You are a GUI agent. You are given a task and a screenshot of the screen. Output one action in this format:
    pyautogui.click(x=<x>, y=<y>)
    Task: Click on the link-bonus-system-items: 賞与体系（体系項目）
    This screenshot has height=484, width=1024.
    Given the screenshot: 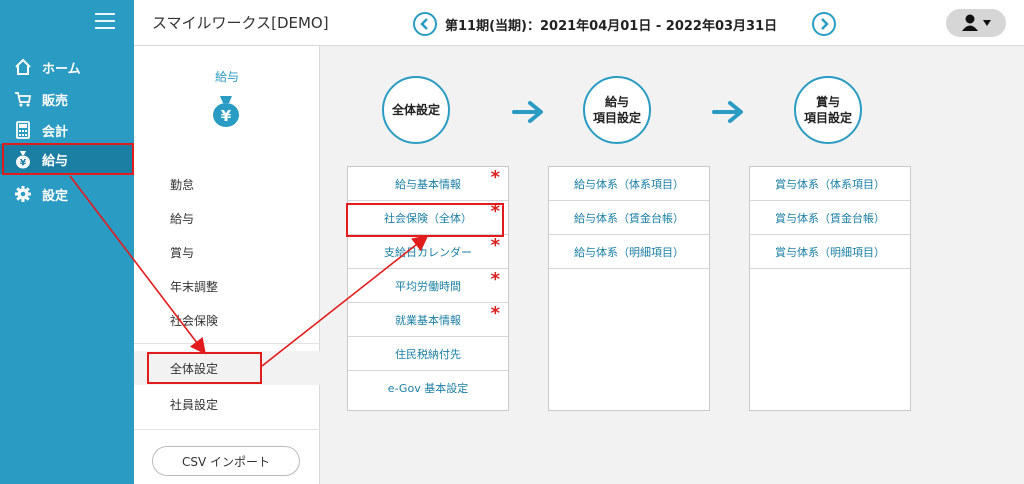 What is the action you would take?
    pyautogui.click(x=830, y=184)
    